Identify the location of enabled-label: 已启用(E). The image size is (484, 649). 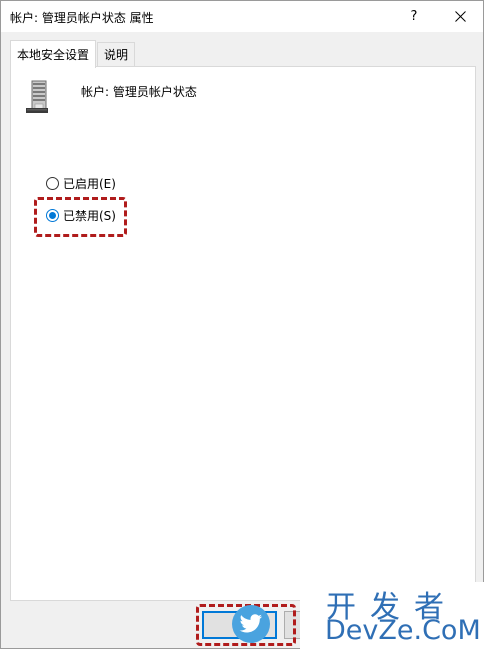
(89, 183).